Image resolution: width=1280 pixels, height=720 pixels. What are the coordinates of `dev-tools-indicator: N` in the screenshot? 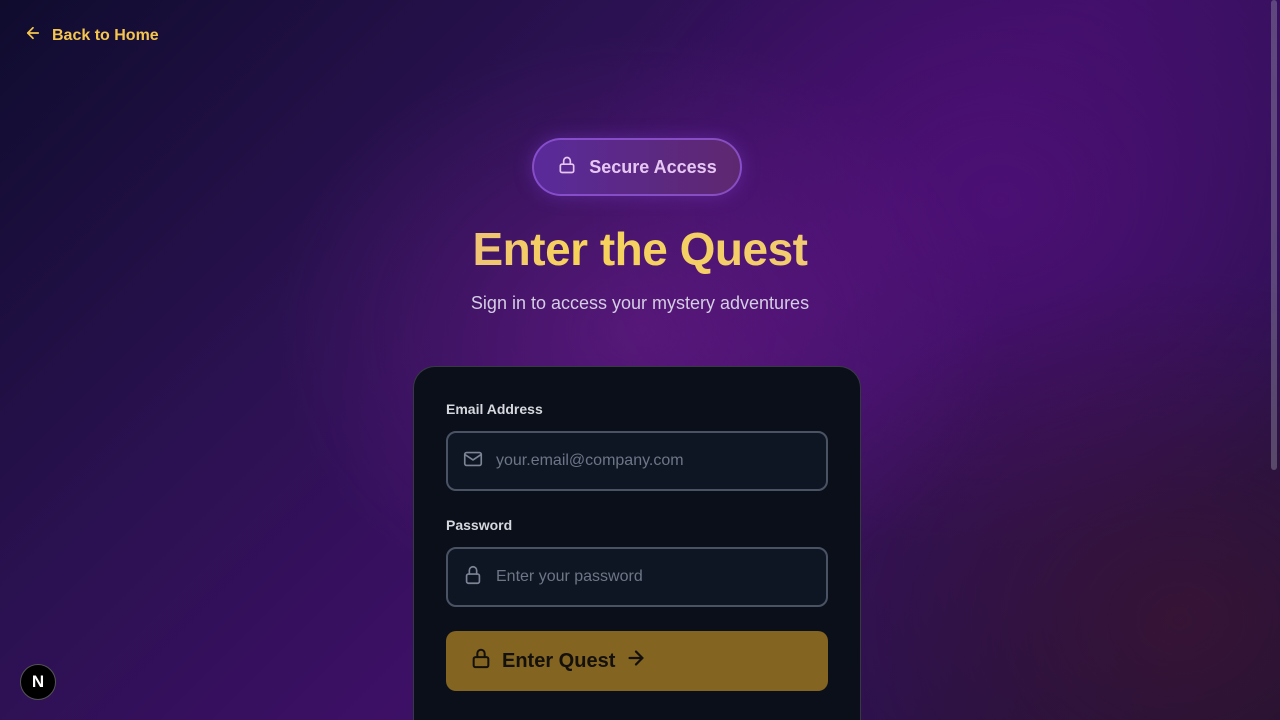 It's located at (38, 682).